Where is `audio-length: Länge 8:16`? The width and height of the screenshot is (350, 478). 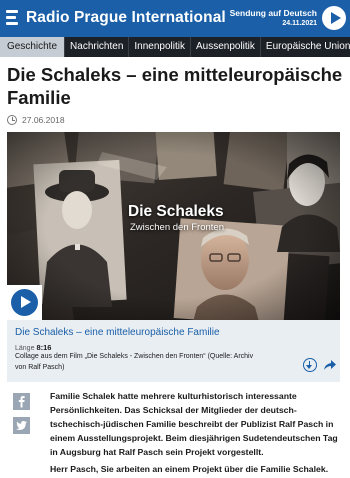
audio-length: Länge 8:16 is located at coordinates (33, 347).